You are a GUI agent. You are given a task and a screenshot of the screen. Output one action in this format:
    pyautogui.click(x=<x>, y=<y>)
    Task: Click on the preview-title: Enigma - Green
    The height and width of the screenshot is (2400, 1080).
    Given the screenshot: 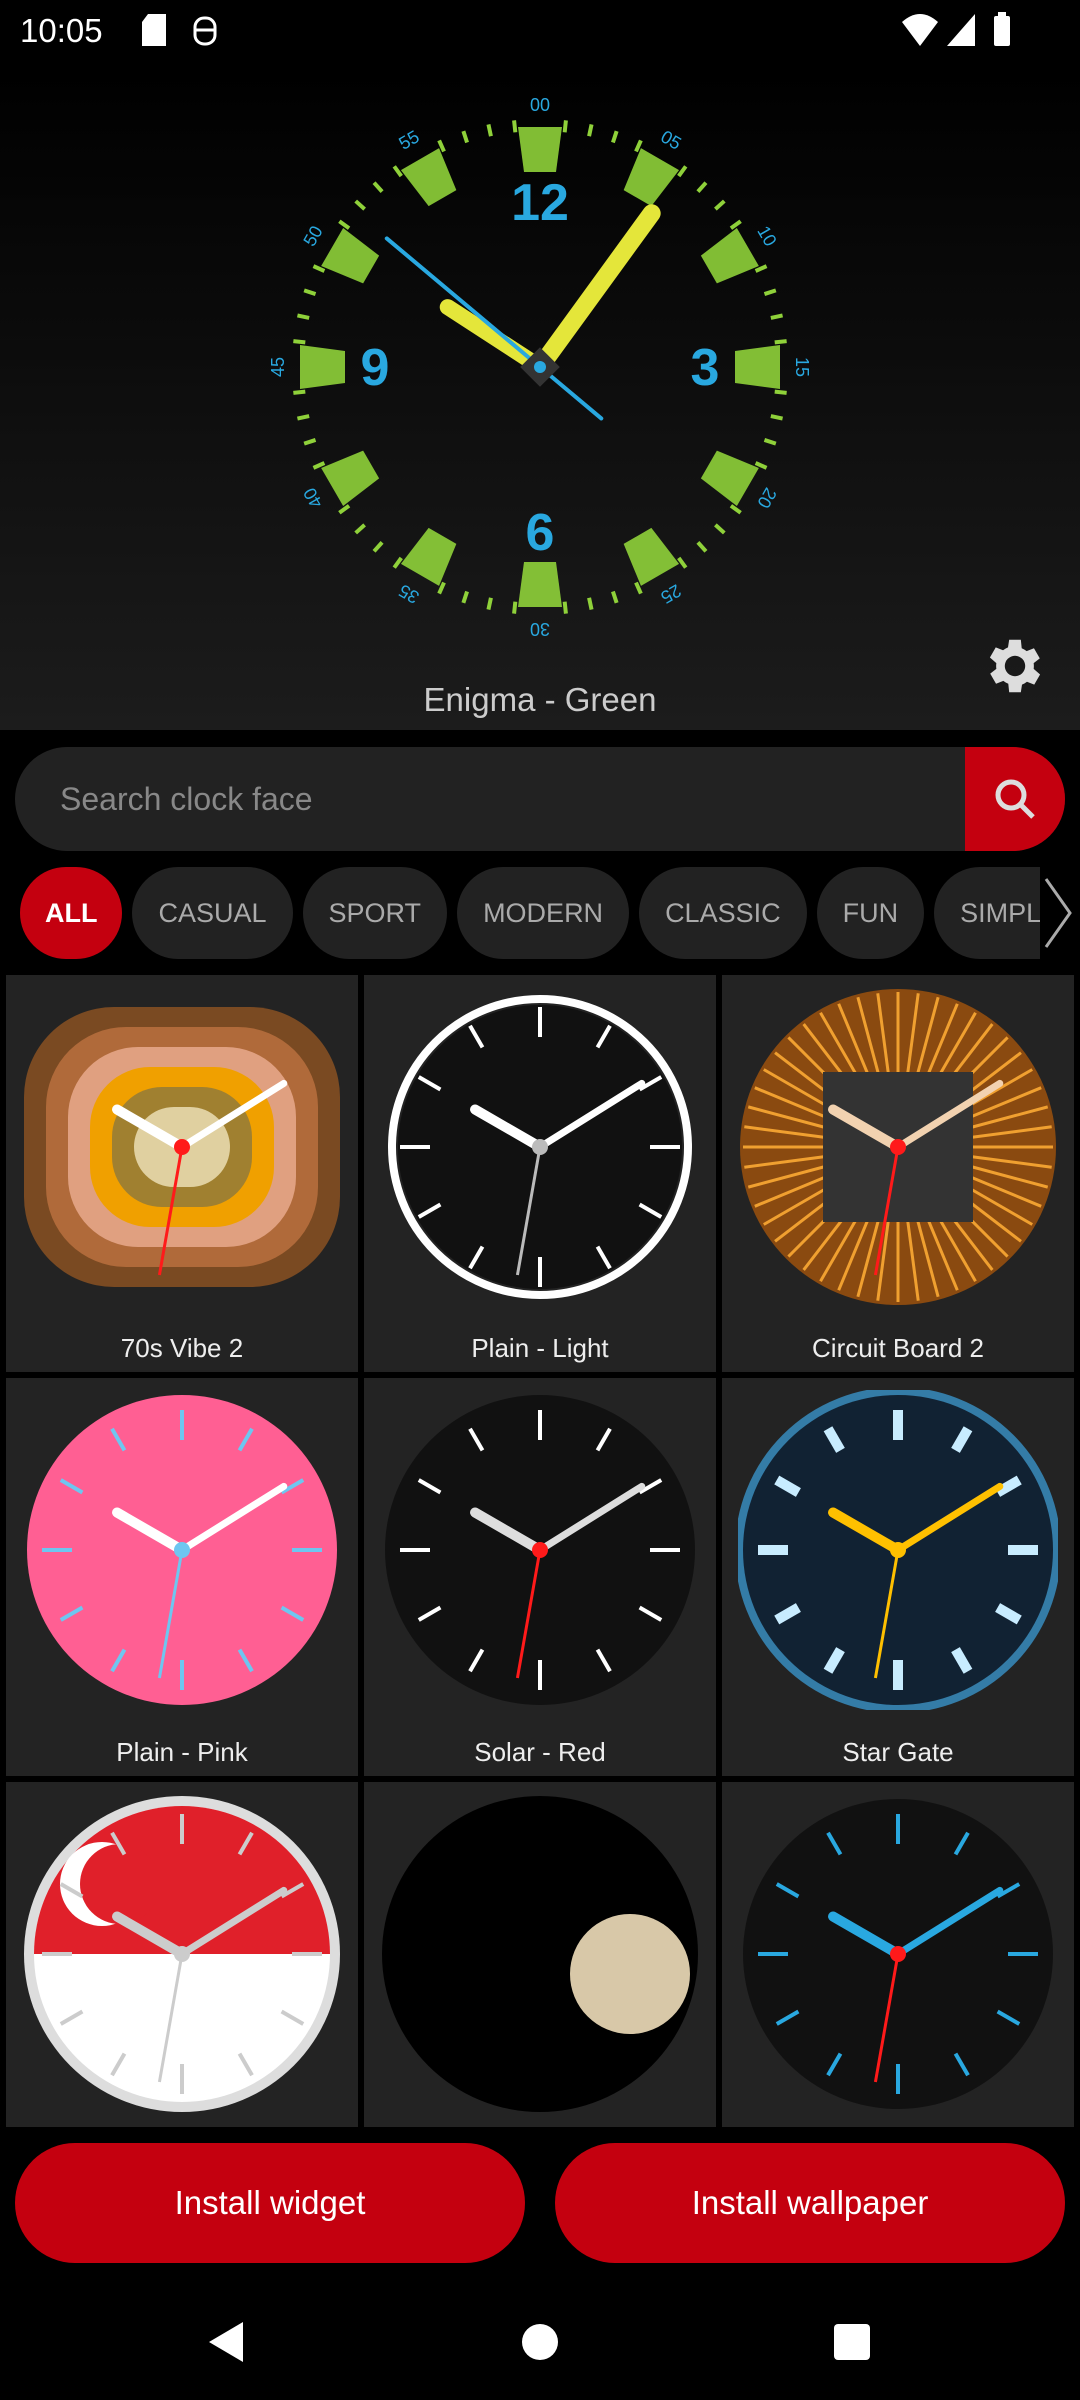 What is the action you would take?
    pyautogui.click(x=540, y=699)
    